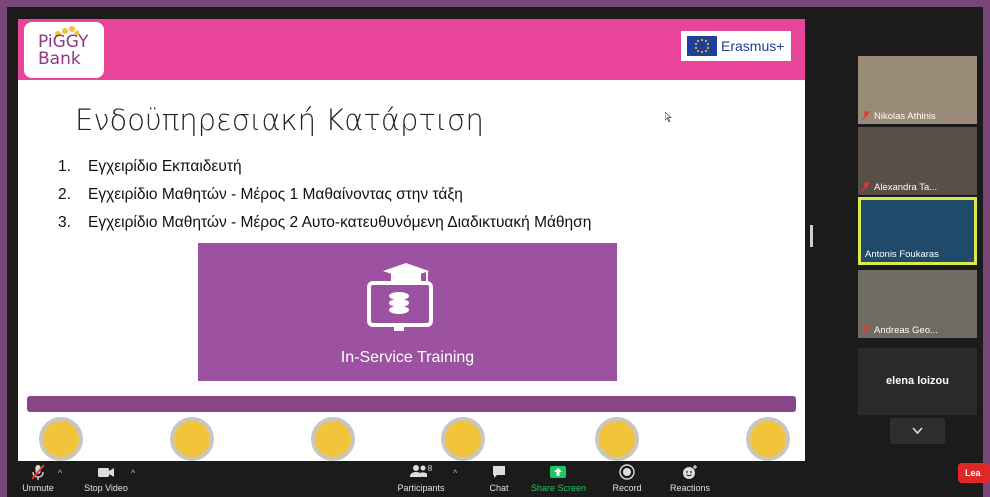 The height and width of the screenshot is (497, 990). What do you see at coordinates (974, 473) in the screenshot?
I see `leave-button: Lea` at bounding box center [974, 473].